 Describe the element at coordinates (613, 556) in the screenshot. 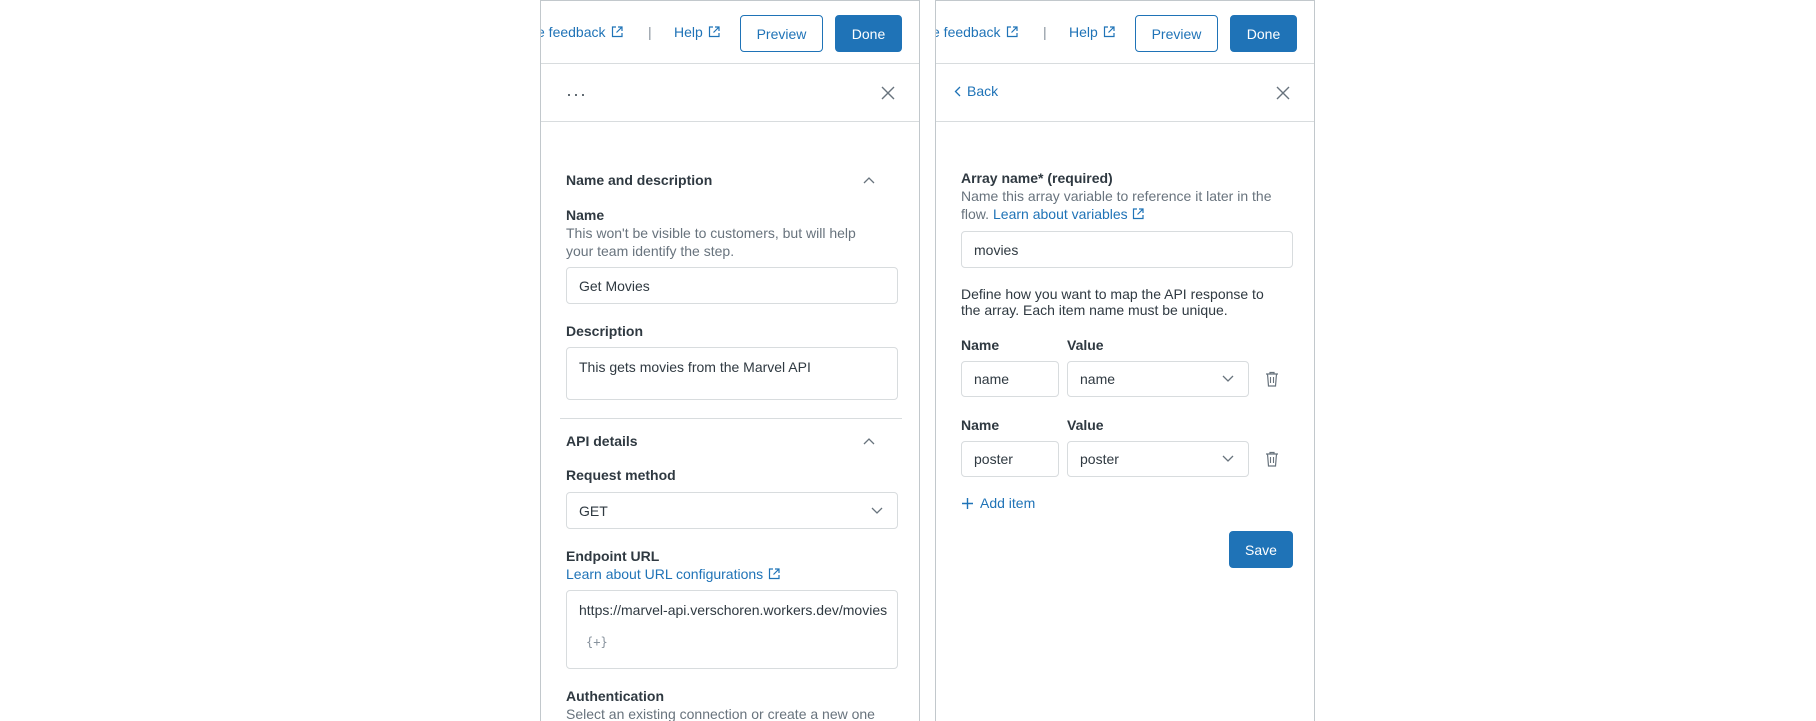

I see `endpoint-url-label: Endpoint URL` at that location.